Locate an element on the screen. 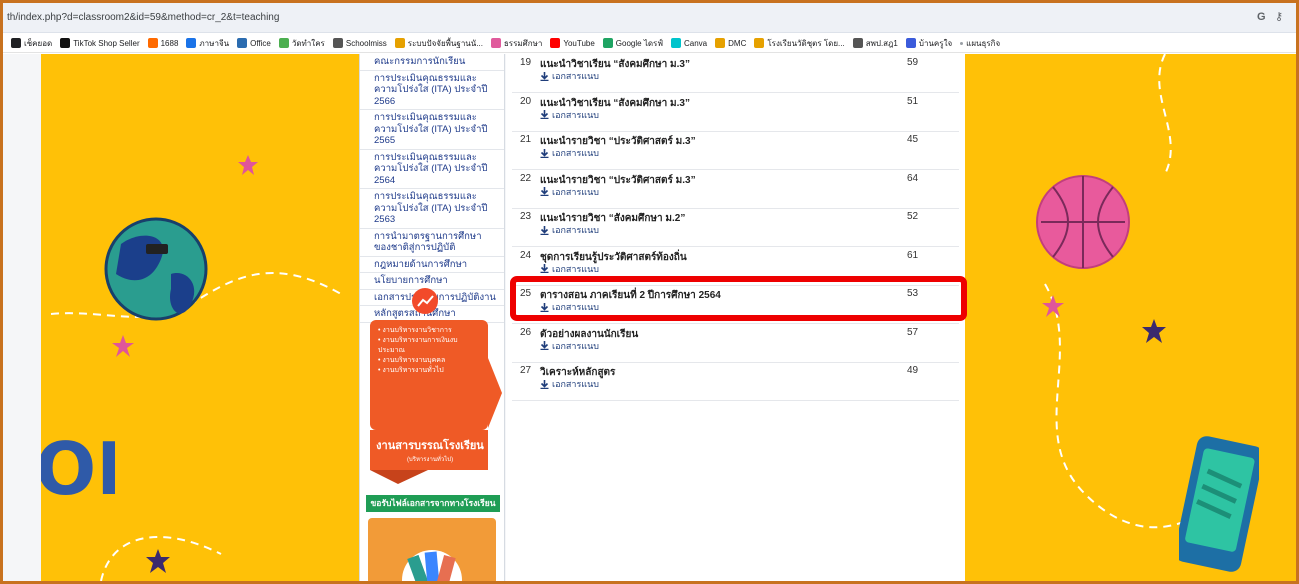  bookmark-item: เช็คยอด is located at coordinates (31, 42).